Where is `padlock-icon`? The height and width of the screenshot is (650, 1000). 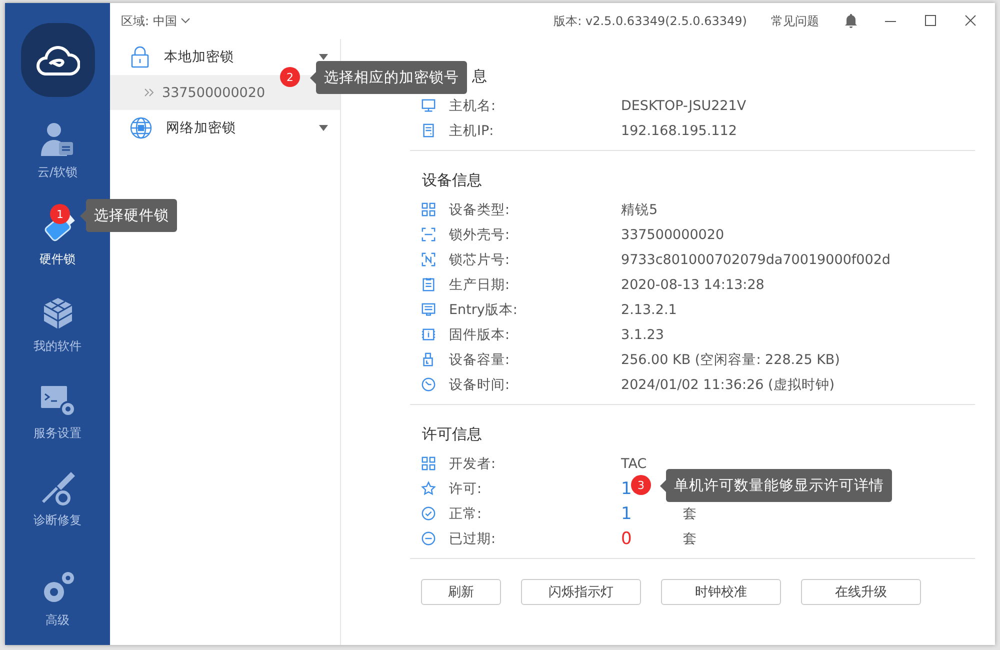
padlock-icon is located at coordinates (140, 57).